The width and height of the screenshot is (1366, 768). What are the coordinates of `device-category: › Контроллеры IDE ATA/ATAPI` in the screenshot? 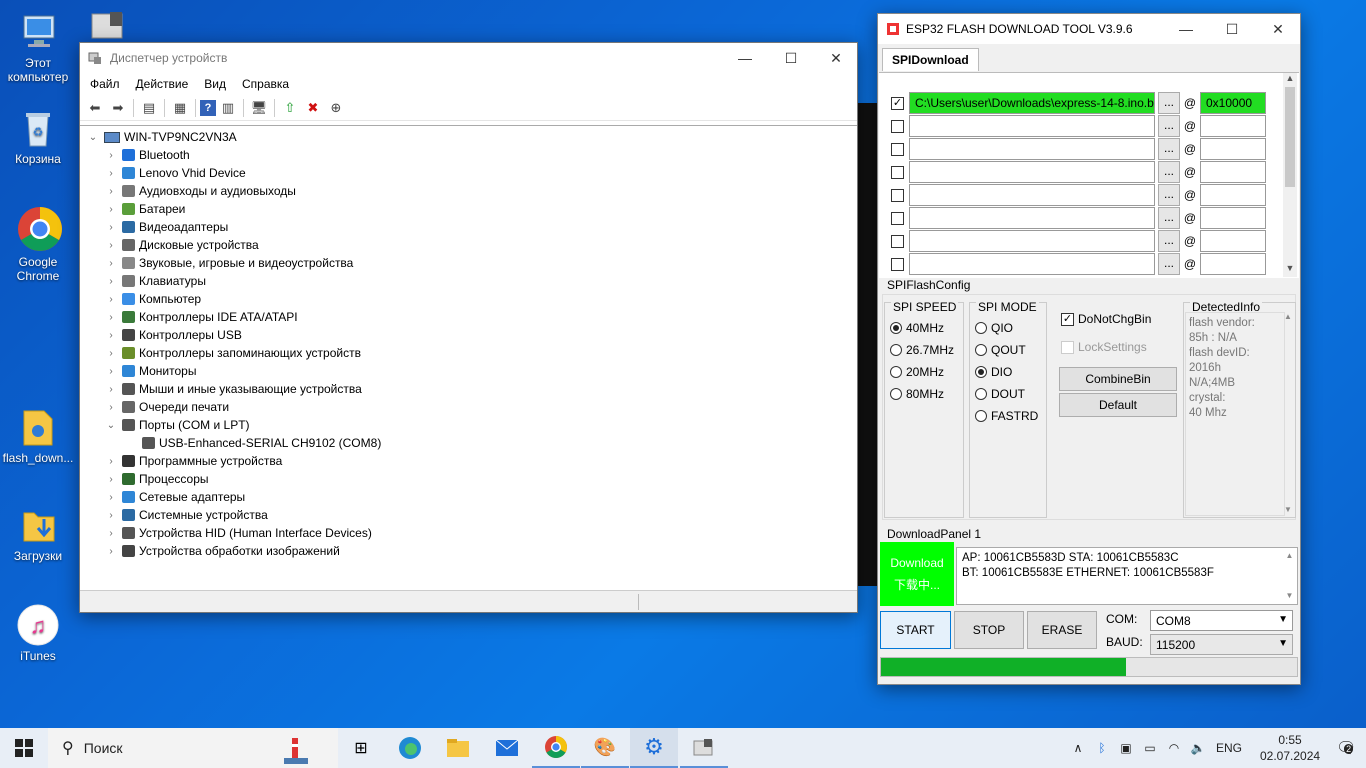 It's located at (200, 317).